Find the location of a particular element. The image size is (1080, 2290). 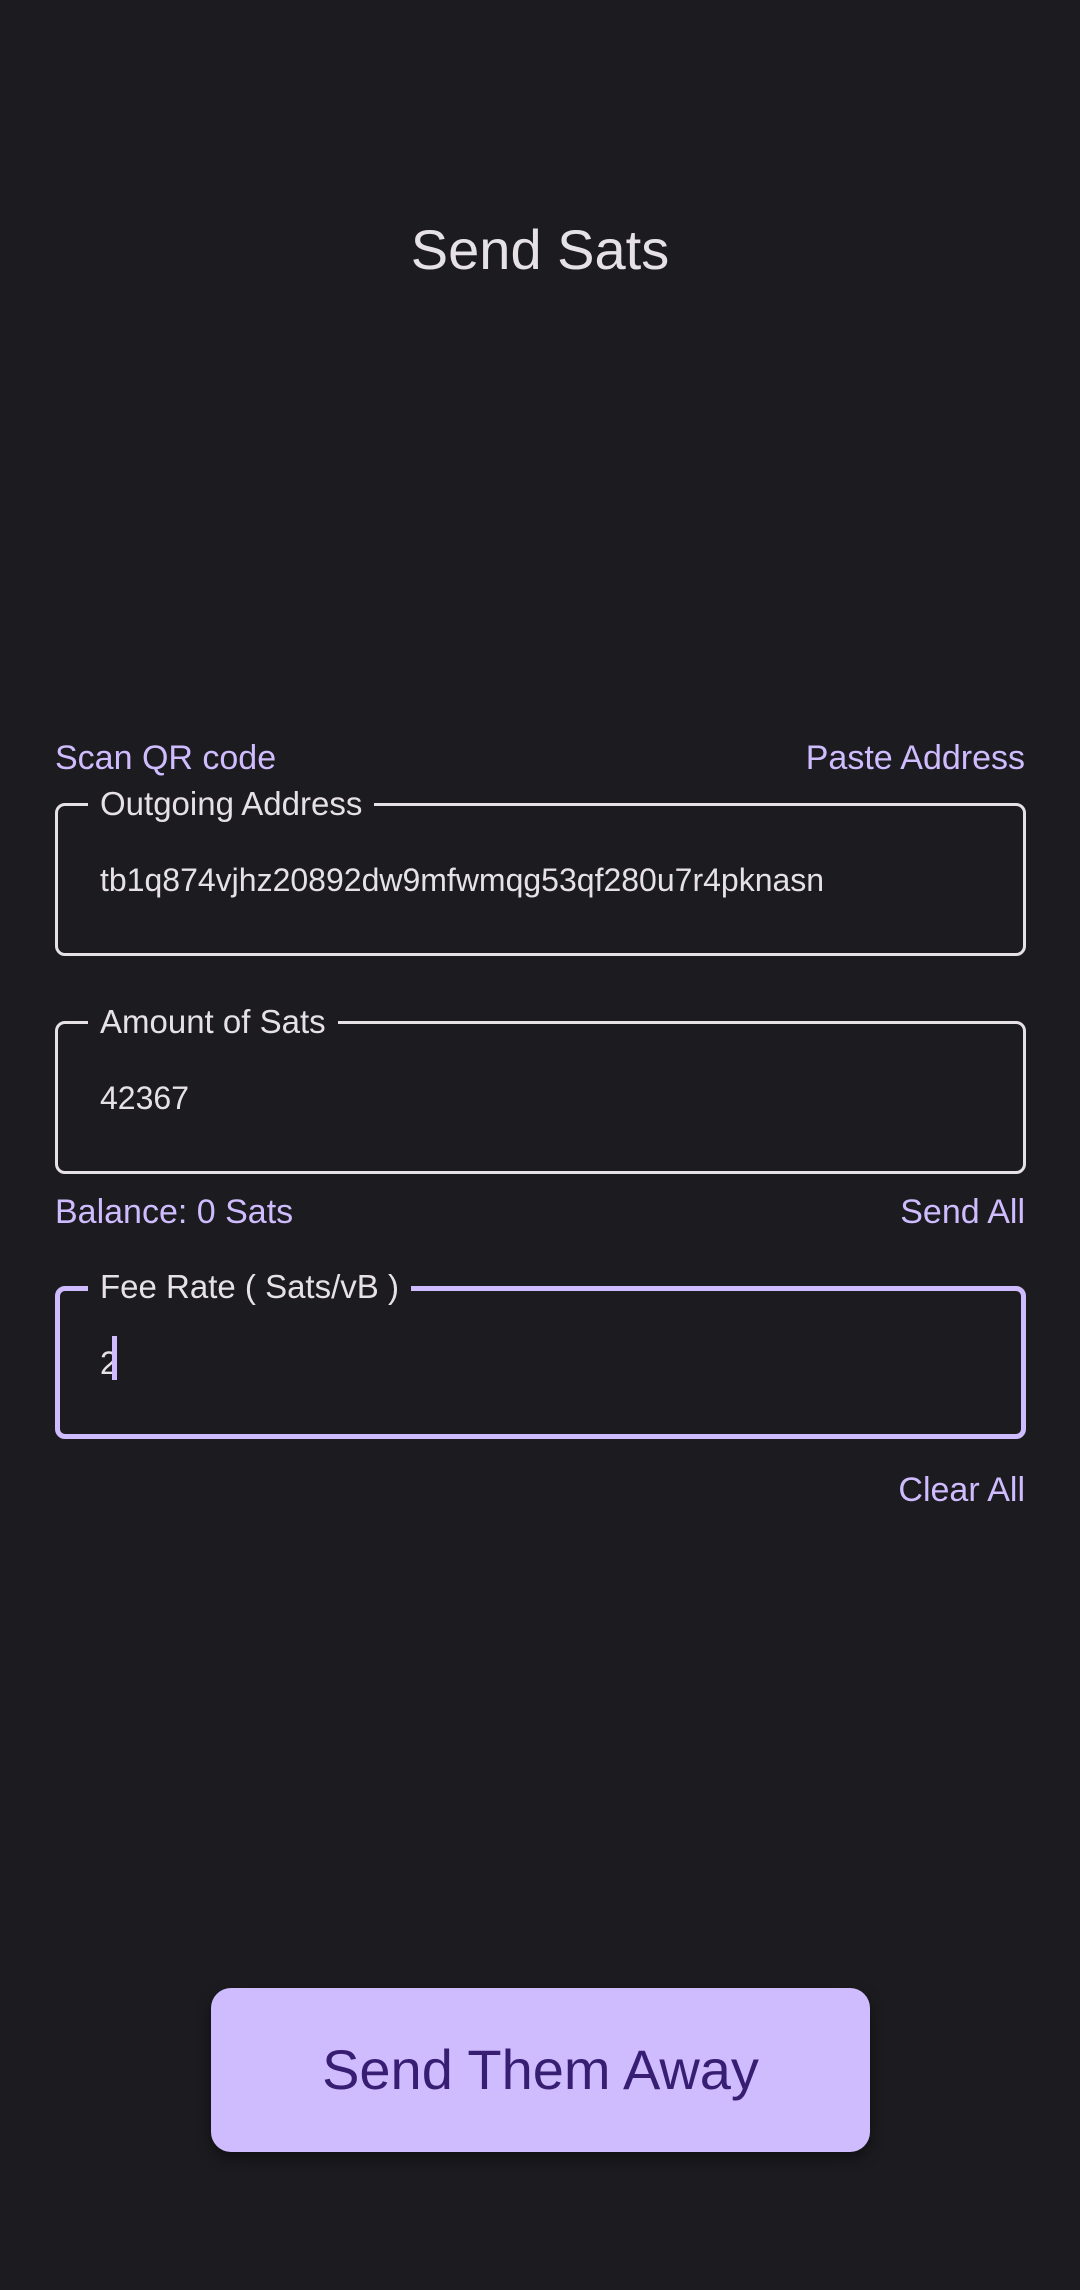

paste-address-link: Paste Address is located at coordinates (915, 758).